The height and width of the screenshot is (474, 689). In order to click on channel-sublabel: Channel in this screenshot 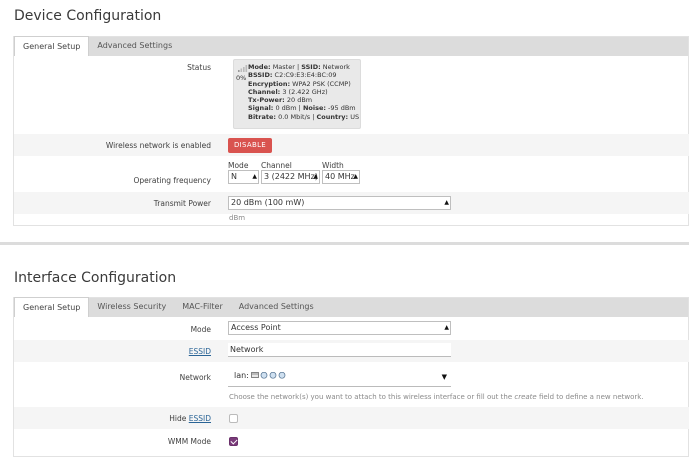, I will do `click(276, 165)`.